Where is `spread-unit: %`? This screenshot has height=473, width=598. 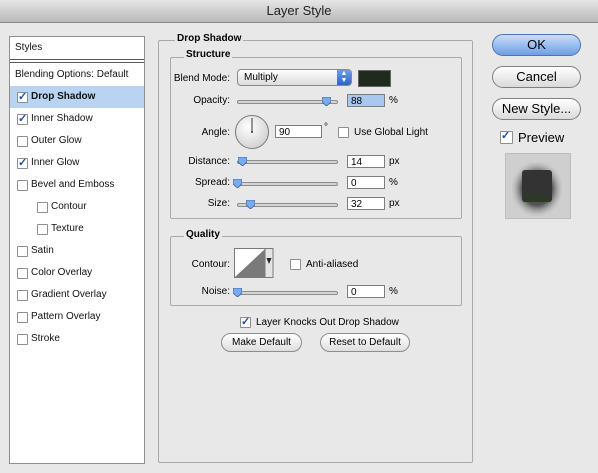 spread-unit: % is located at coordinates (393, 182).